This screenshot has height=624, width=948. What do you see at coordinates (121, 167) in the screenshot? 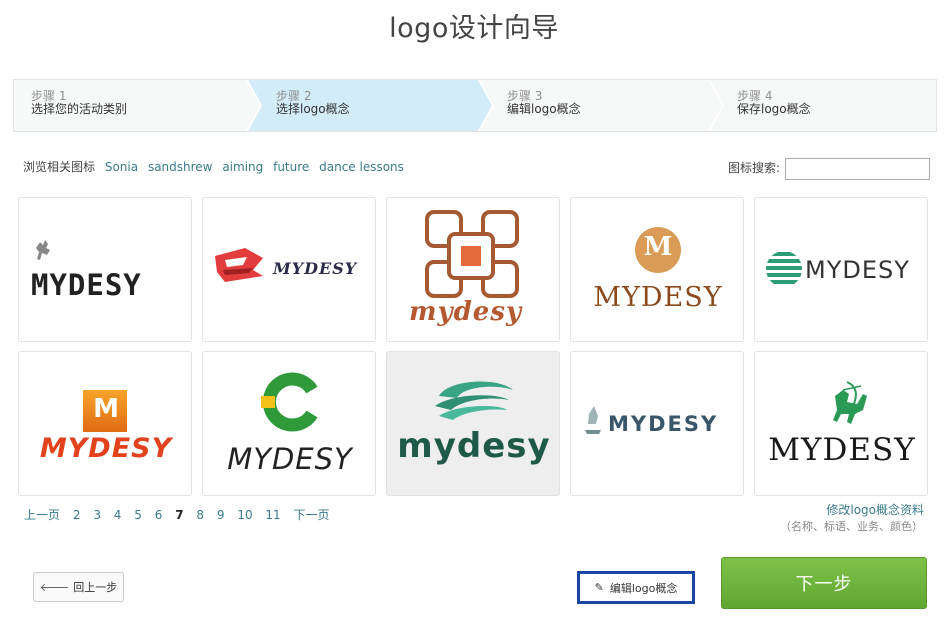
I see `related-tag: Sonia` at bounding box center [121, 167].